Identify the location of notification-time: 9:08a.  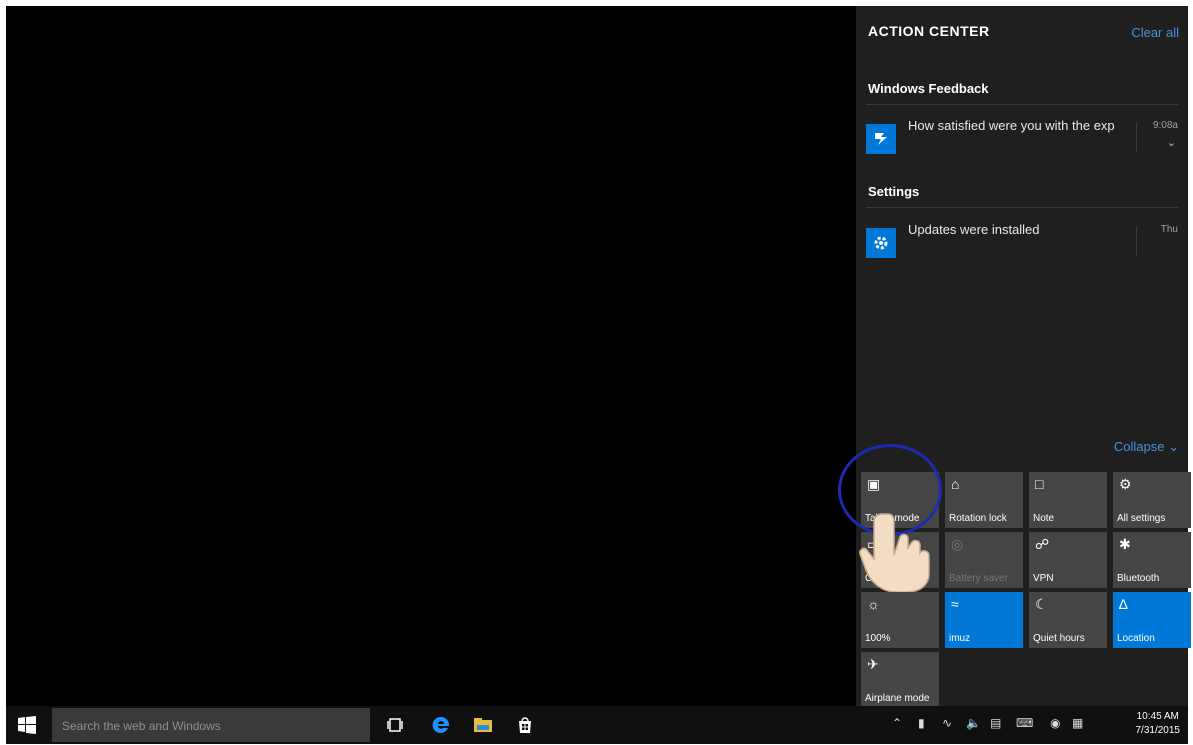
(1165, 125).